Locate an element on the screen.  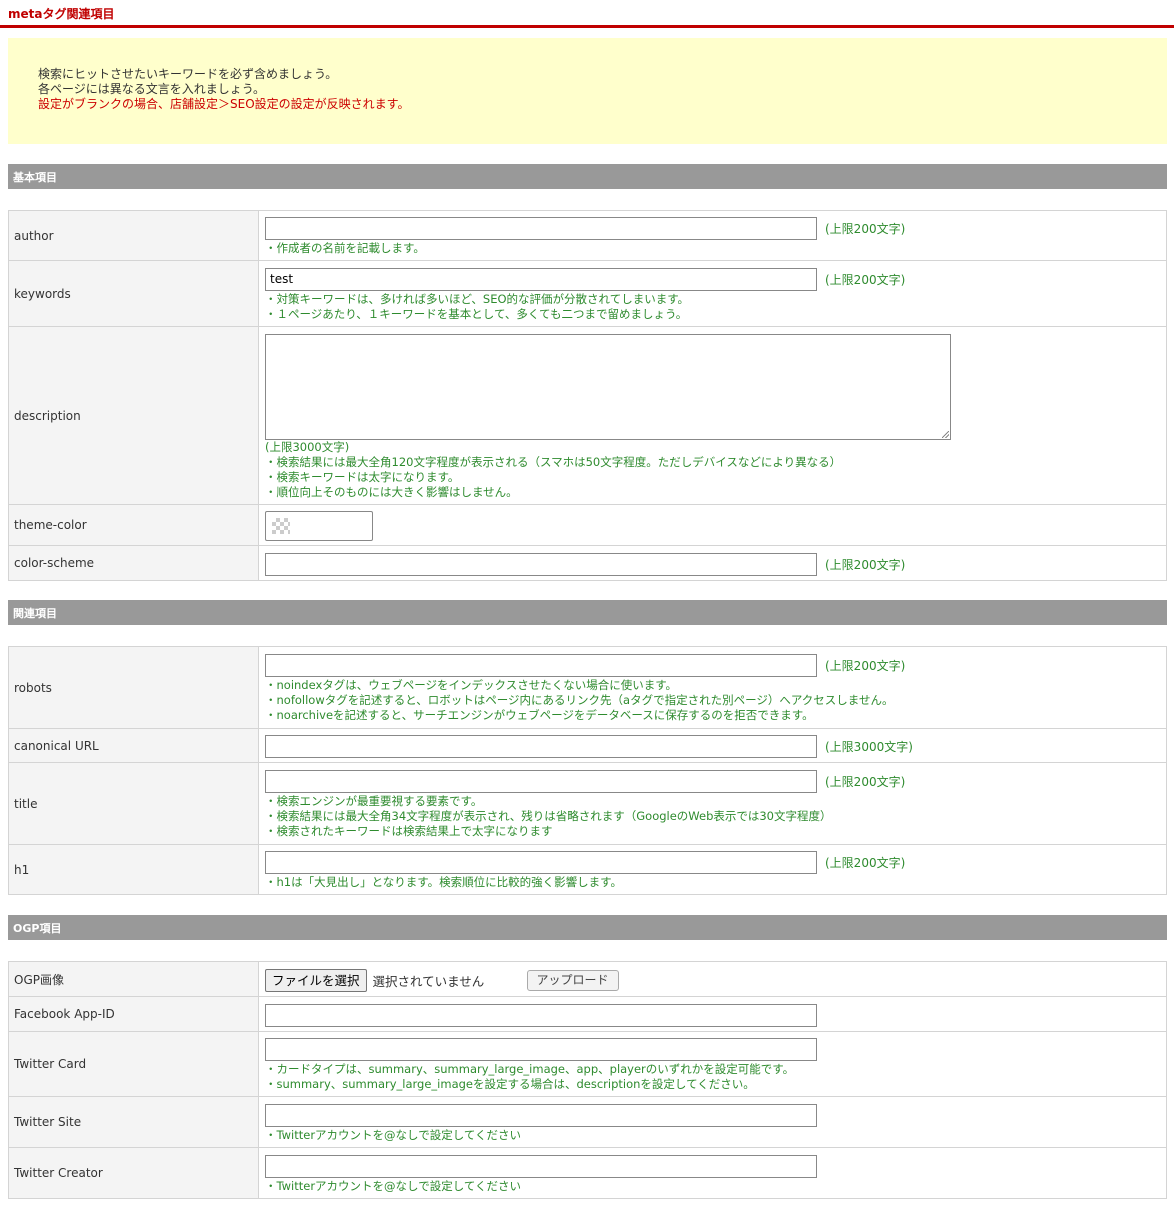
page-header: metaタグ関連項目 is located at coordinates (587, 14).